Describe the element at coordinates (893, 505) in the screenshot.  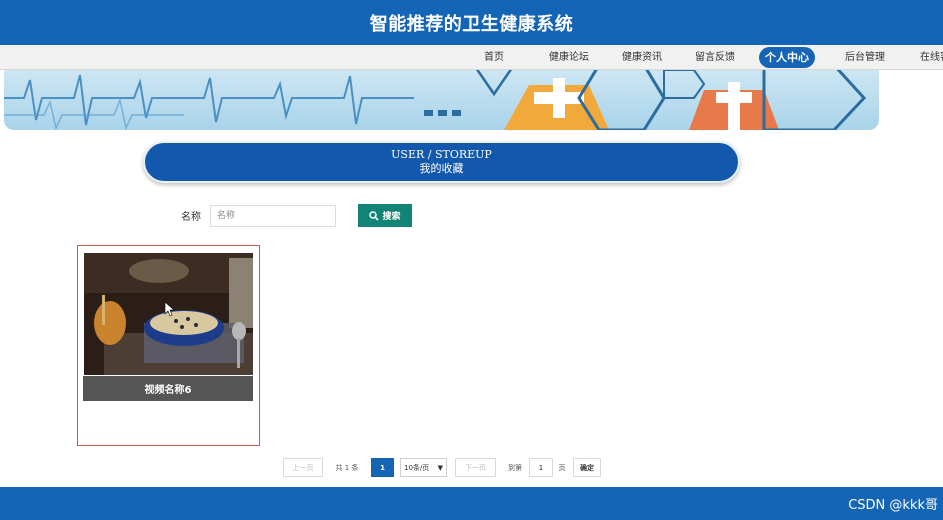
I see `watermark: CSDN @kkk哥` at that location.